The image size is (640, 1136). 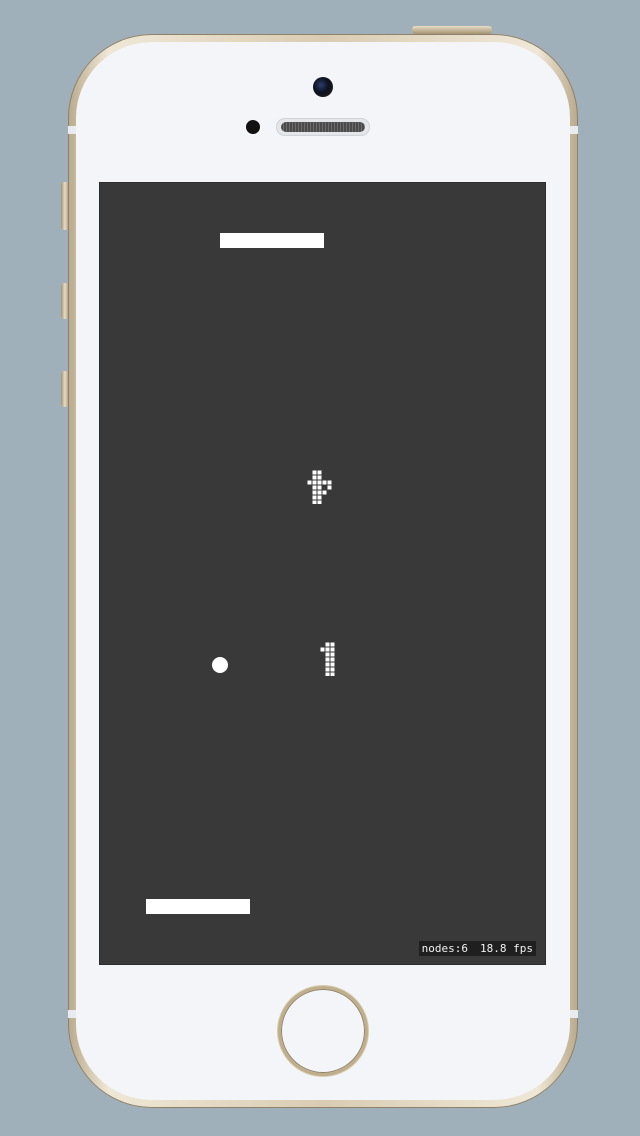 I want to click on opponent-paddle, so click(x=272, y=240).